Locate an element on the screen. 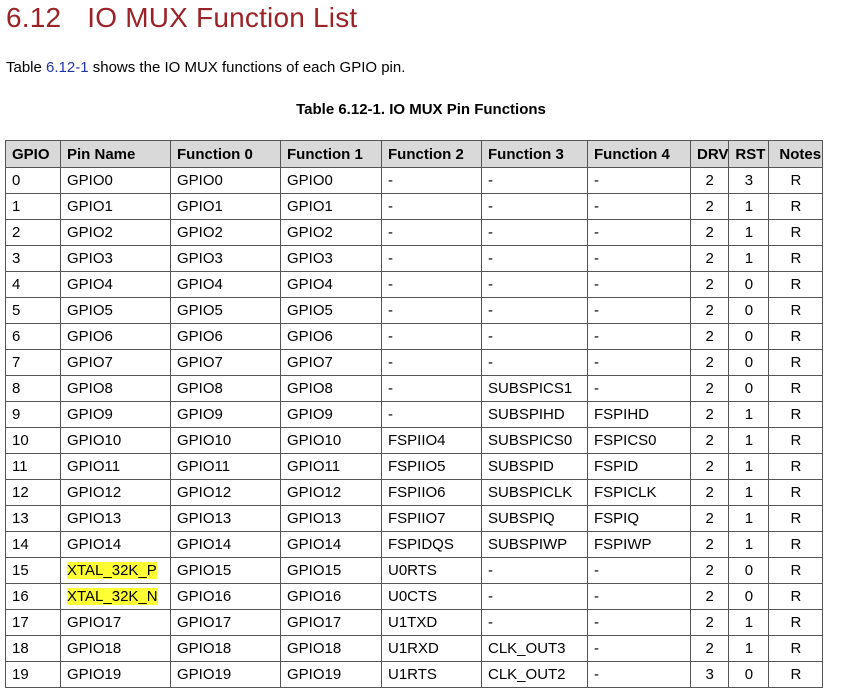  cell-function-1: GPIO2 is located at coordinates (331, 232).